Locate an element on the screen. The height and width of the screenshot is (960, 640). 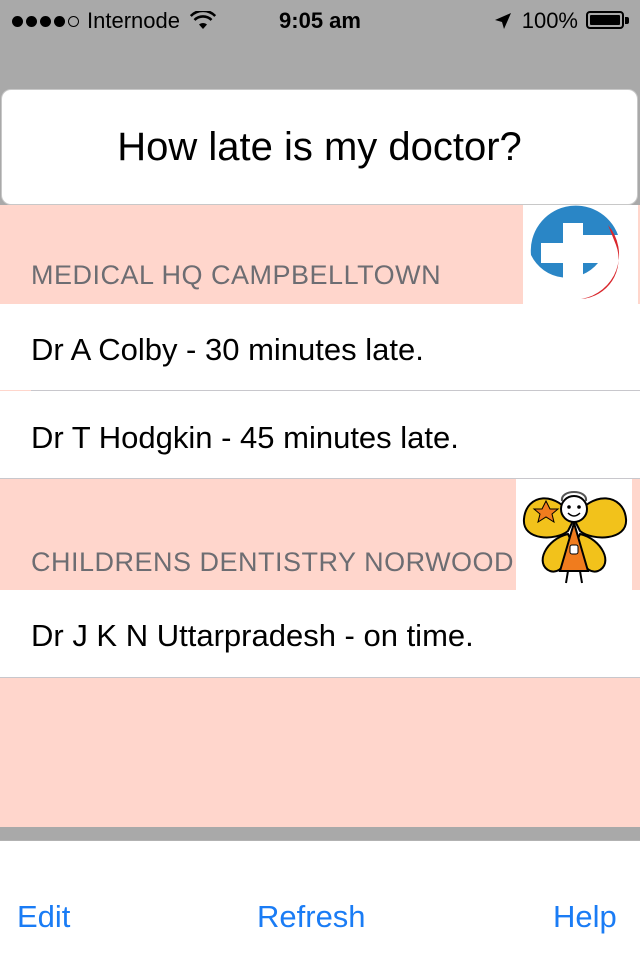
location-arrow-icon is located at coordinates (502, 21).